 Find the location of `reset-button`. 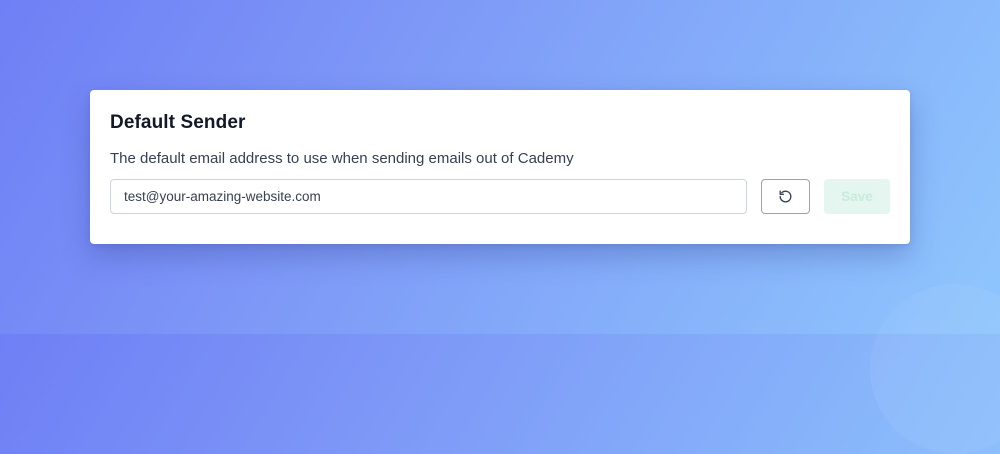

reset-button is located at coordinates (785, 196).